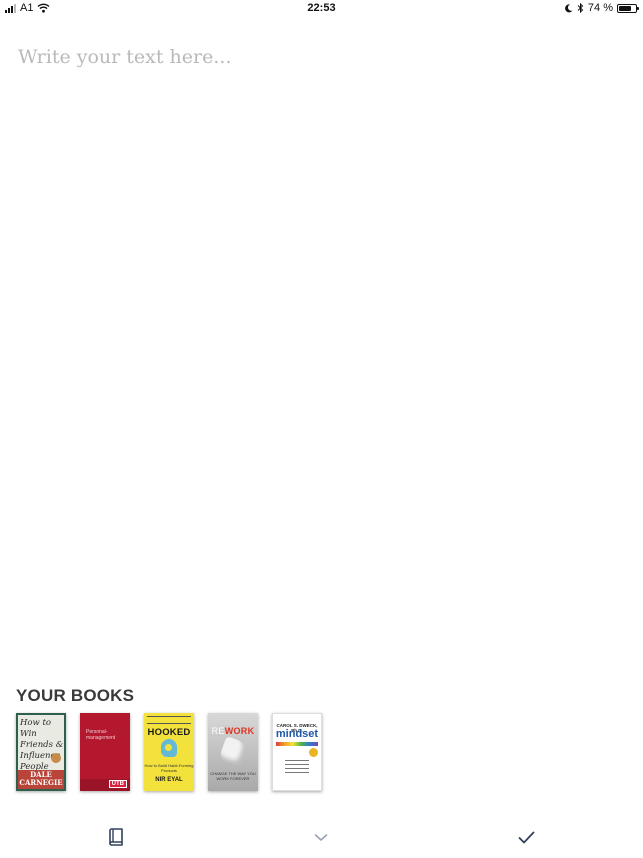 The width and height of the screenshot is (643, 858). I want to click on book-title: mindset, so click(297, 734).